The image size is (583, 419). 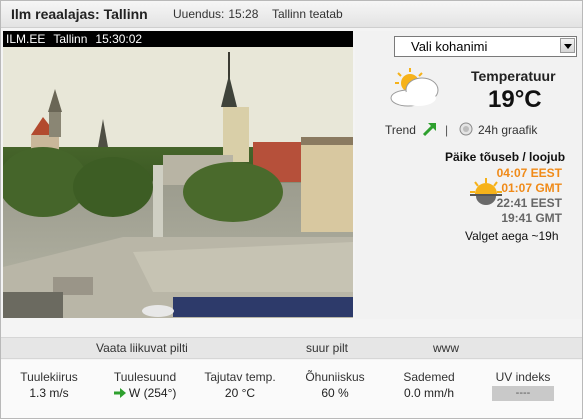 I want to click on stat-uv-index: UV indeks ----, so click(x=523, y=385).